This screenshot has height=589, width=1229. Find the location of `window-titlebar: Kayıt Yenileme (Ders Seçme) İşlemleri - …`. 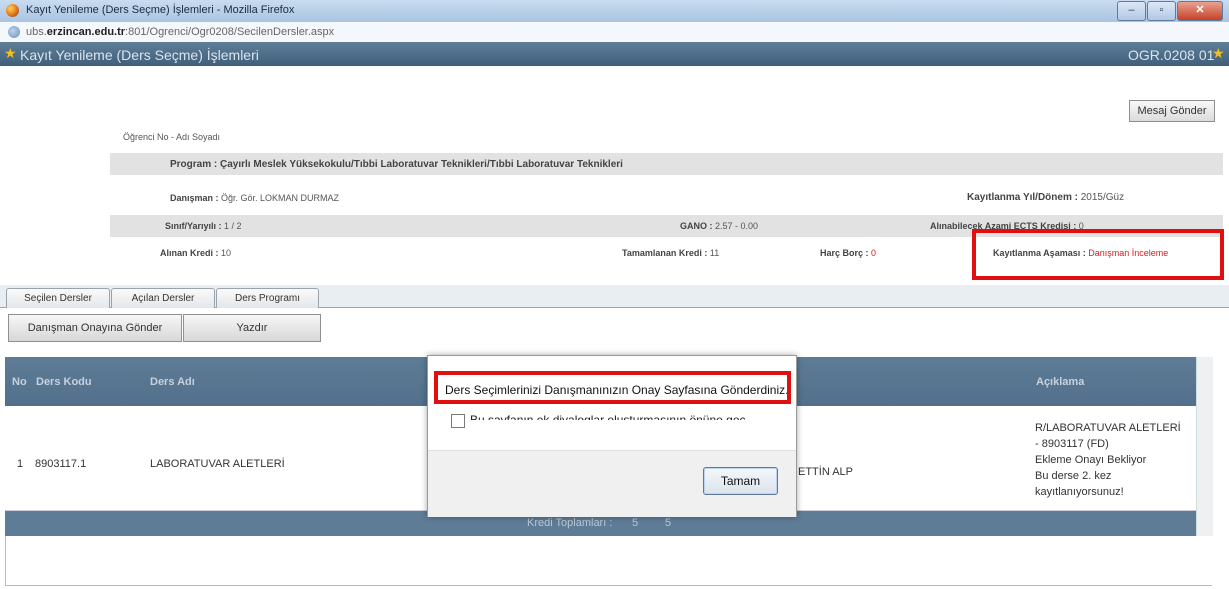

window-titlebar: Kayıt Yenileme (Ders Seçme) İşlemleri - … is located at coordinates (614, 11).